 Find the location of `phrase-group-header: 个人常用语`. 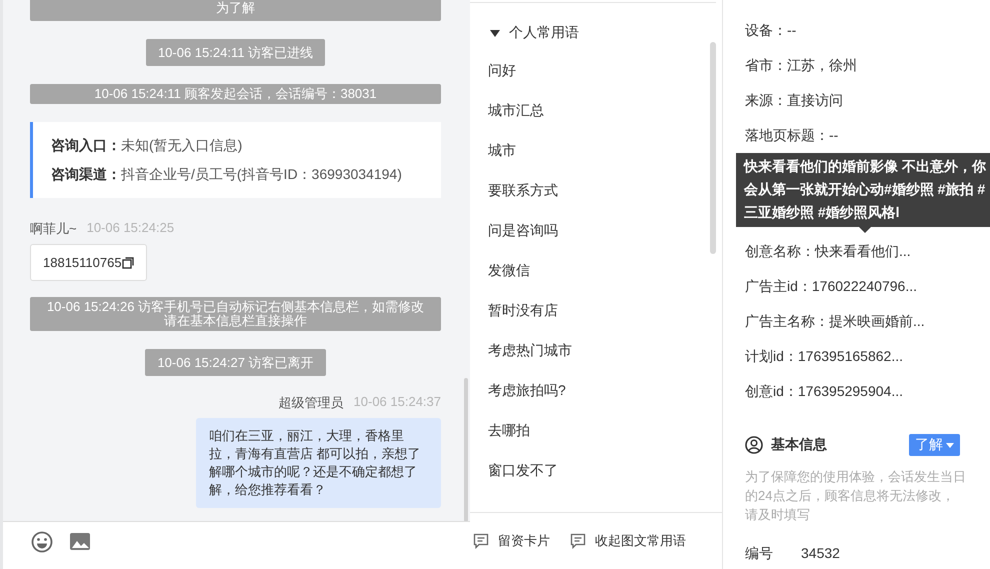

phrase-group-header: 个人常用语 is located at coordinates (606, 33).